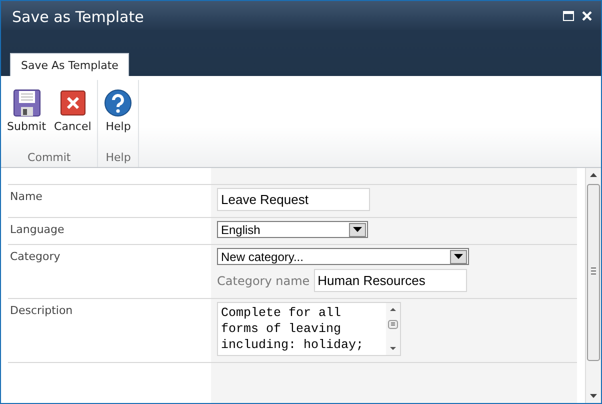 Image resolution: width=602 pixels, height=404 pixels. I want to click on field-label: Language, so click(37, 229).